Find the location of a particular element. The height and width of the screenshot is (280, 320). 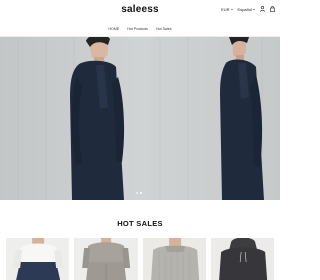

currency-label: EUR is located at coordinates (225, 9).